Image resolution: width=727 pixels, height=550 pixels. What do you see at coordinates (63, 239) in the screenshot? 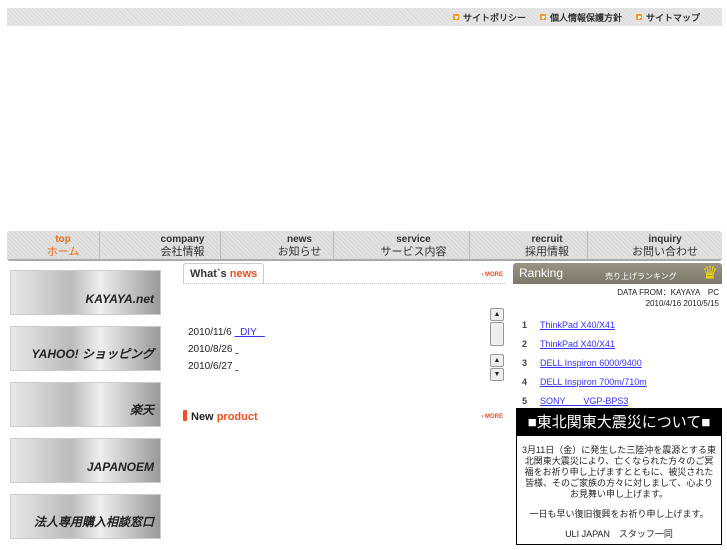
I see `nav-label-en: top` at bounding box center [63, 239].